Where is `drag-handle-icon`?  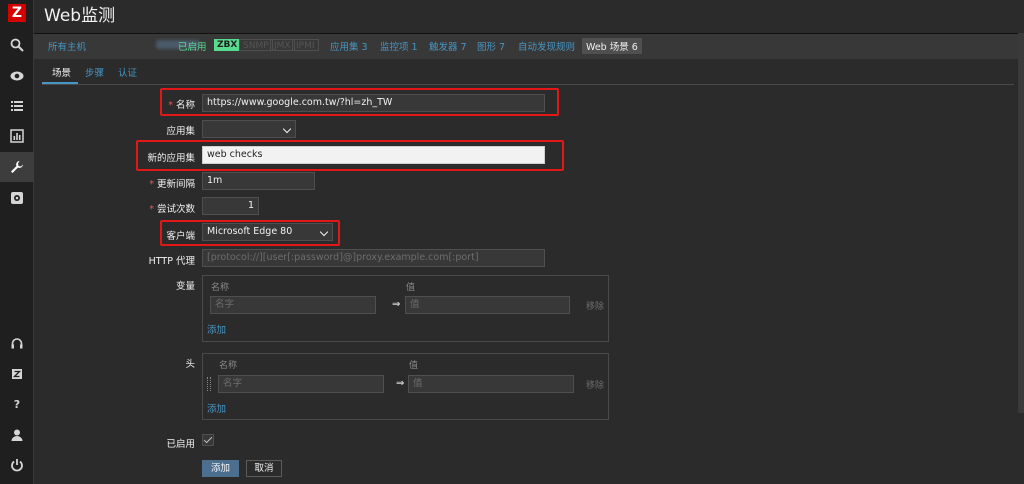
drag-handle-icon is located at coordinates (209, 384).